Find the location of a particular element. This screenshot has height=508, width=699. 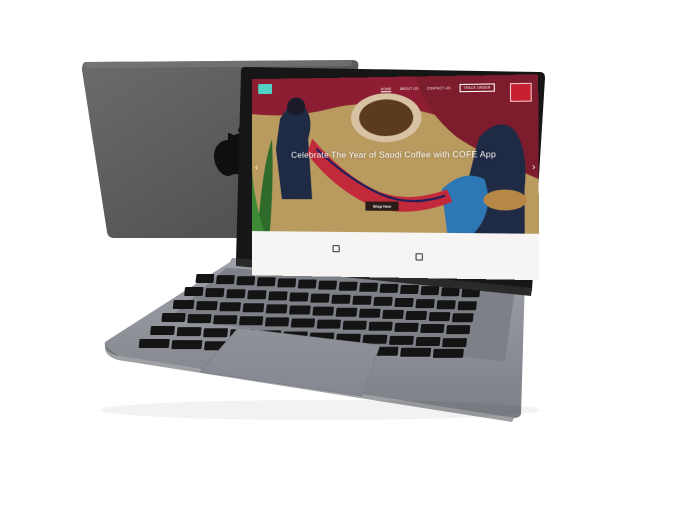

user-badge-icon is located at coordinates (521, 92).